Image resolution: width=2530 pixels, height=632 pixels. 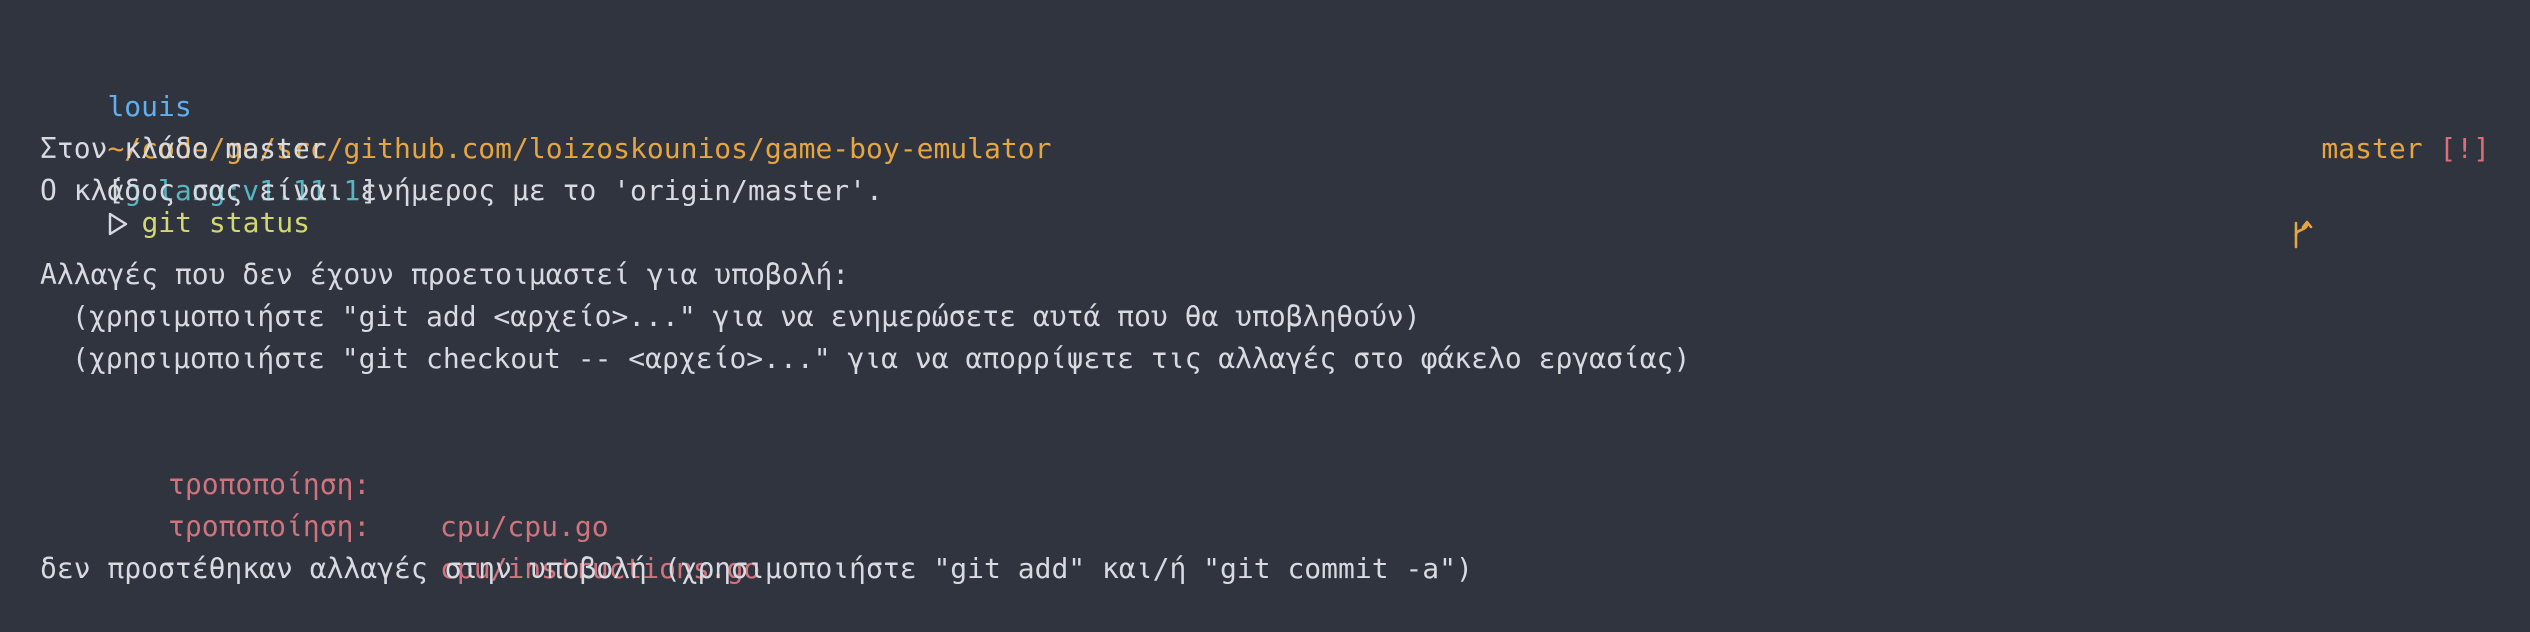 I want to click on branch-name: master, so click(x=2372, y=148).